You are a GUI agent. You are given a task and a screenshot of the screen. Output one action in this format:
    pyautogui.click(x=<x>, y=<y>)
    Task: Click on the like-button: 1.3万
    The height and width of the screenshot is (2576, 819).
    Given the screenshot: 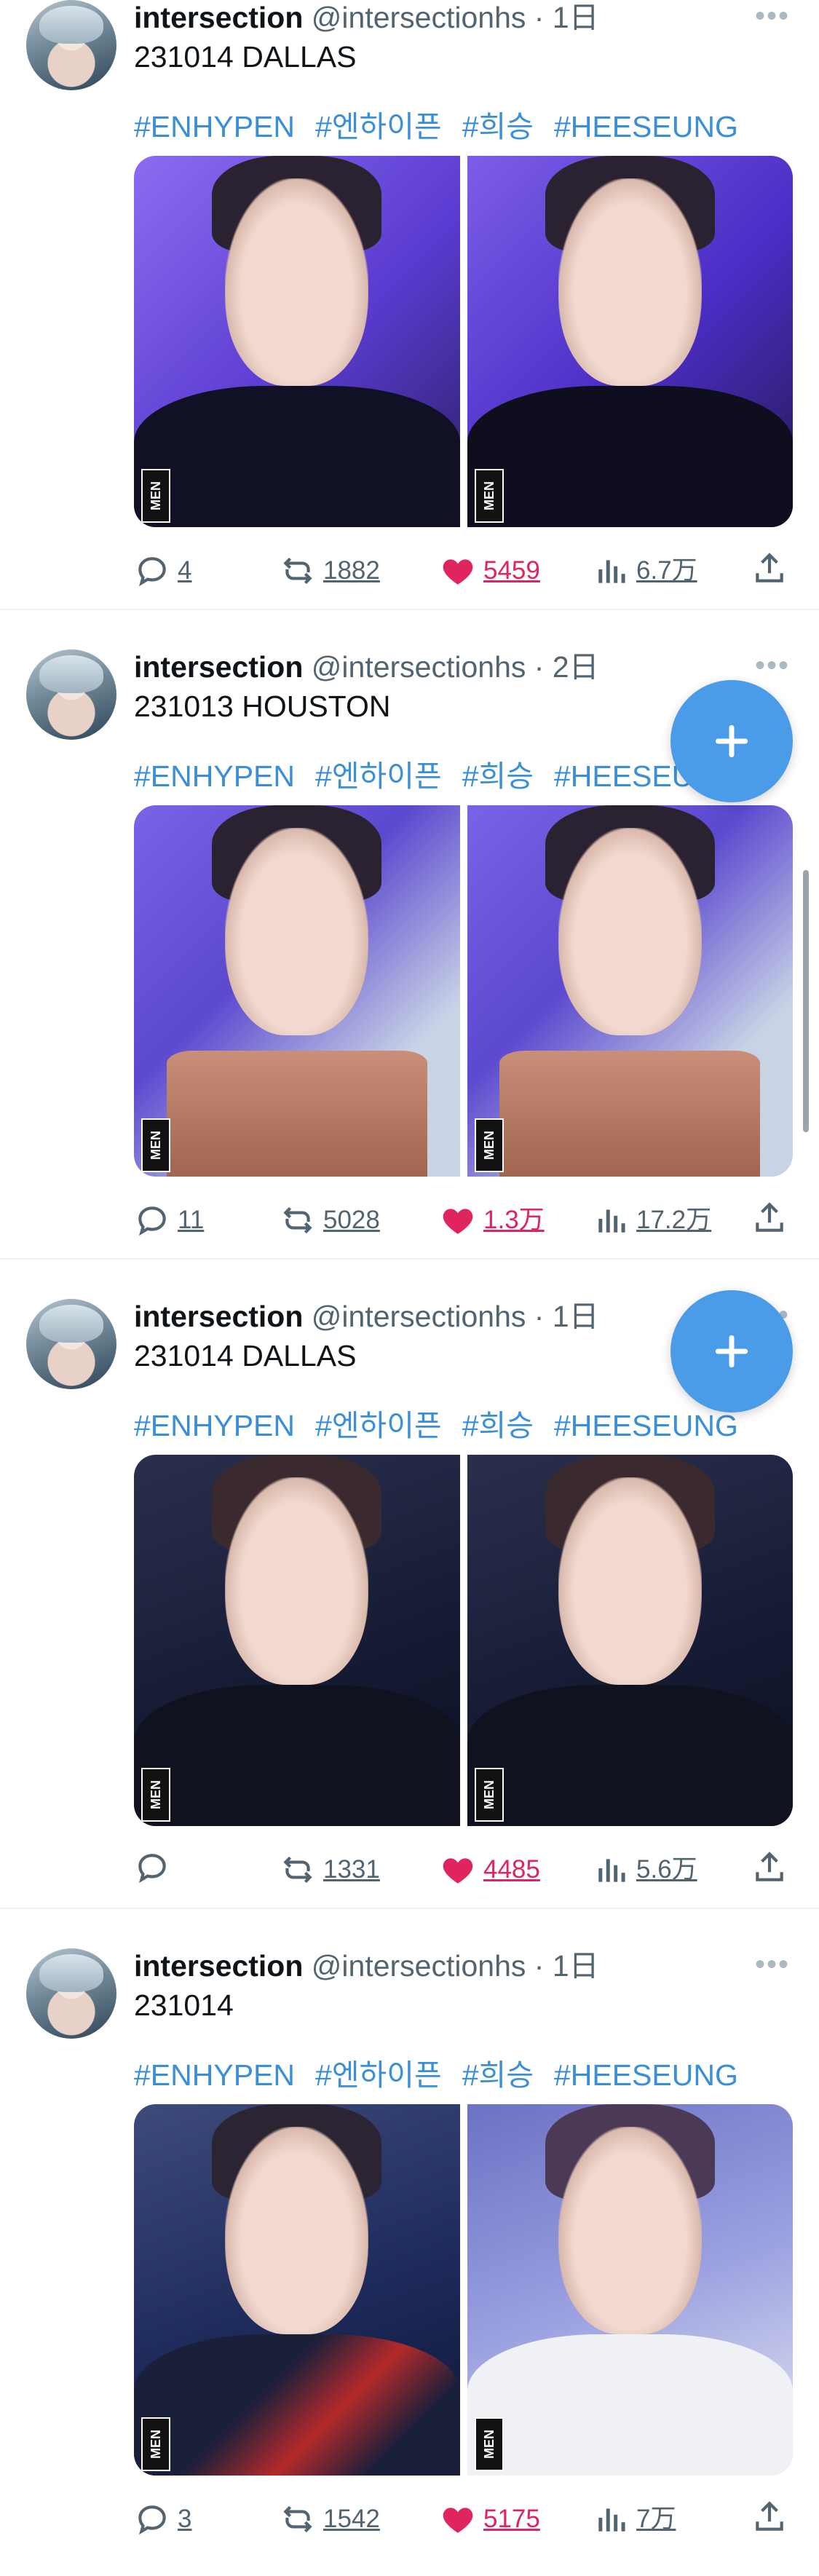 What is the action you would take?
    pyautogui.click(x=492, y=1221)
    